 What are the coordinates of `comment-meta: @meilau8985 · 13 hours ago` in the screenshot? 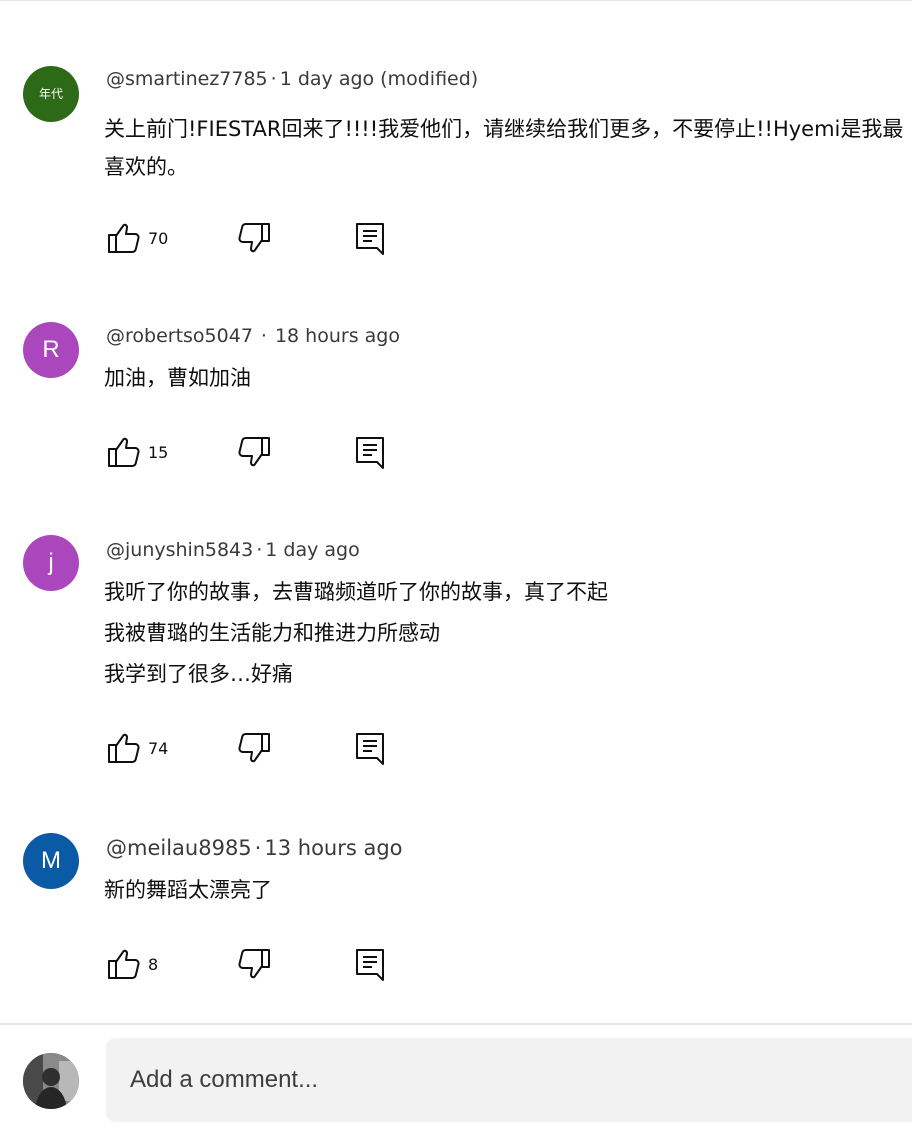 It's located at (254, 848).